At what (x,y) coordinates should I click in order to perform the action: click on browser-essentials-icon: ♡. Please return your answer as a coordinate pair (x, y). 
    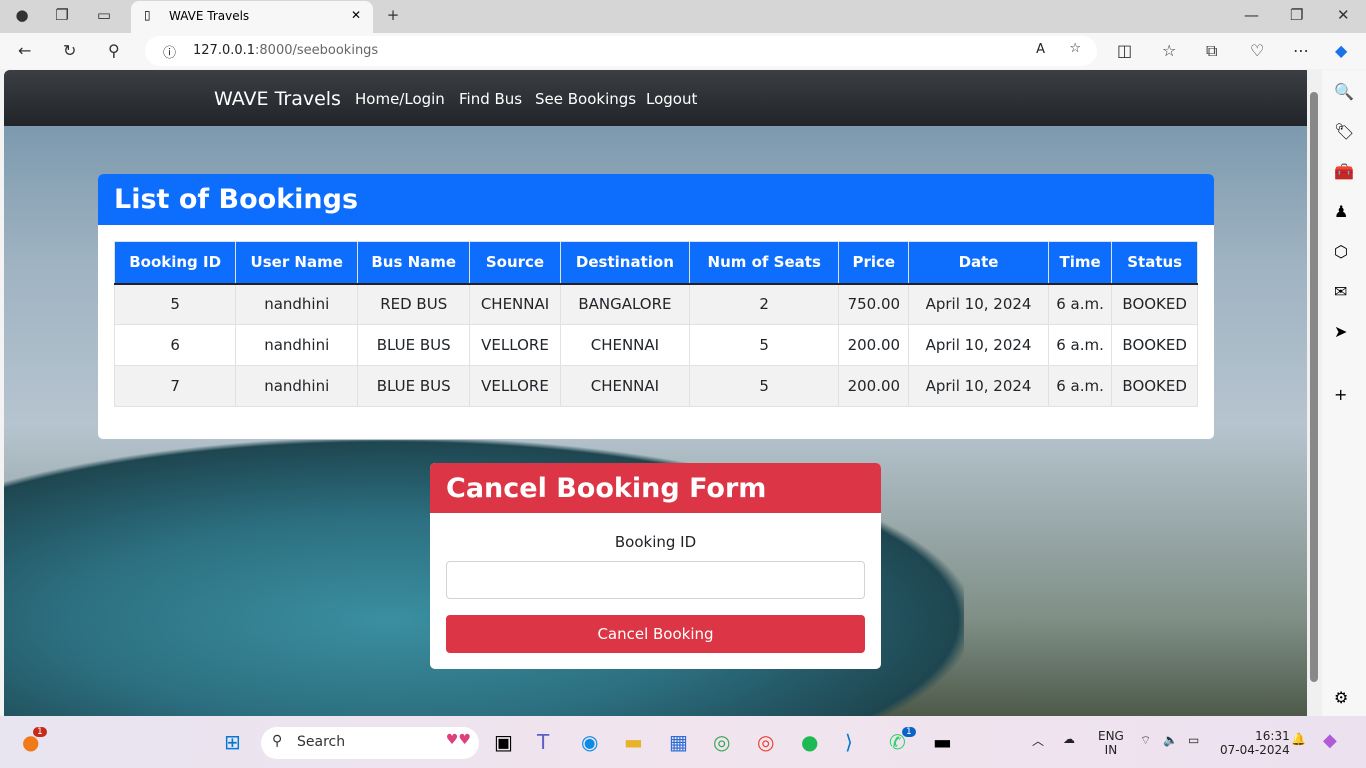
    Looking at the image, I should click on (1257, 50).